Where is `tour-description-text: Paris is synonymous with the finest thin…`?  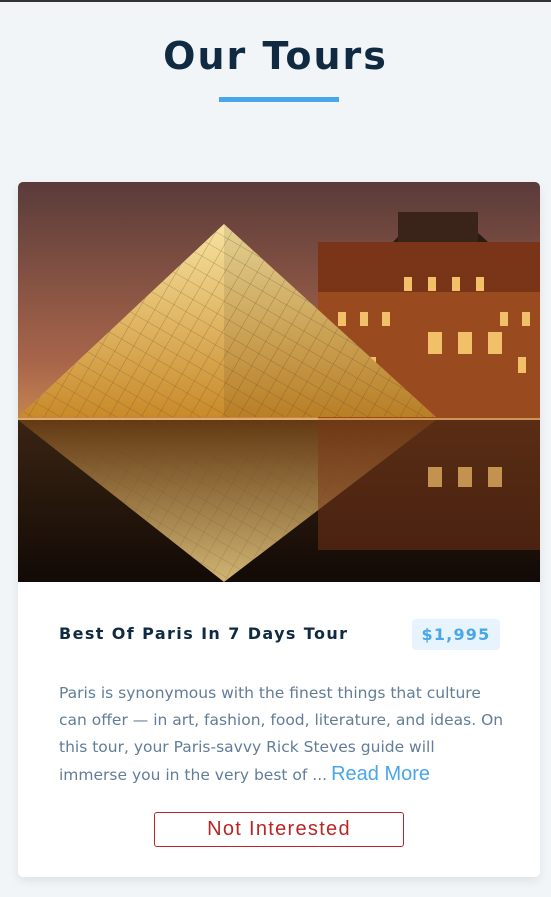
tour-description-text: Paris is synonymous with the finest thin… is located at coordinates (281, 734).